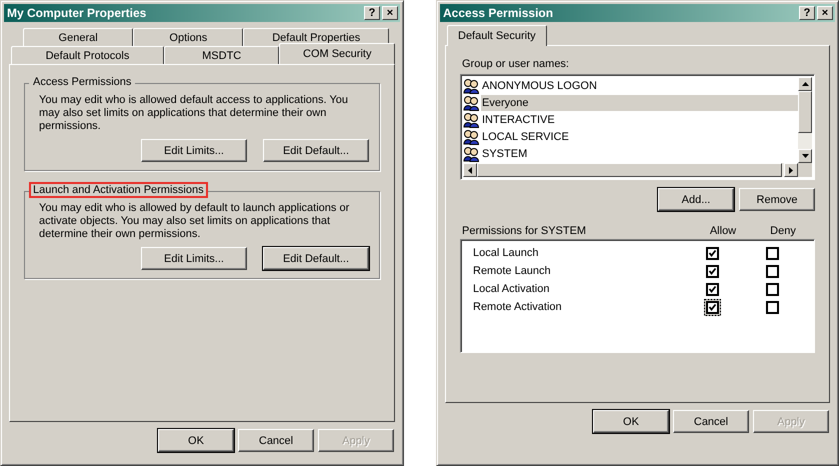  What do you see at coordinates (525, 137) in the screenshot?
I see `user-name: LOCAL SERVICE` at bounding box center [525, 137].